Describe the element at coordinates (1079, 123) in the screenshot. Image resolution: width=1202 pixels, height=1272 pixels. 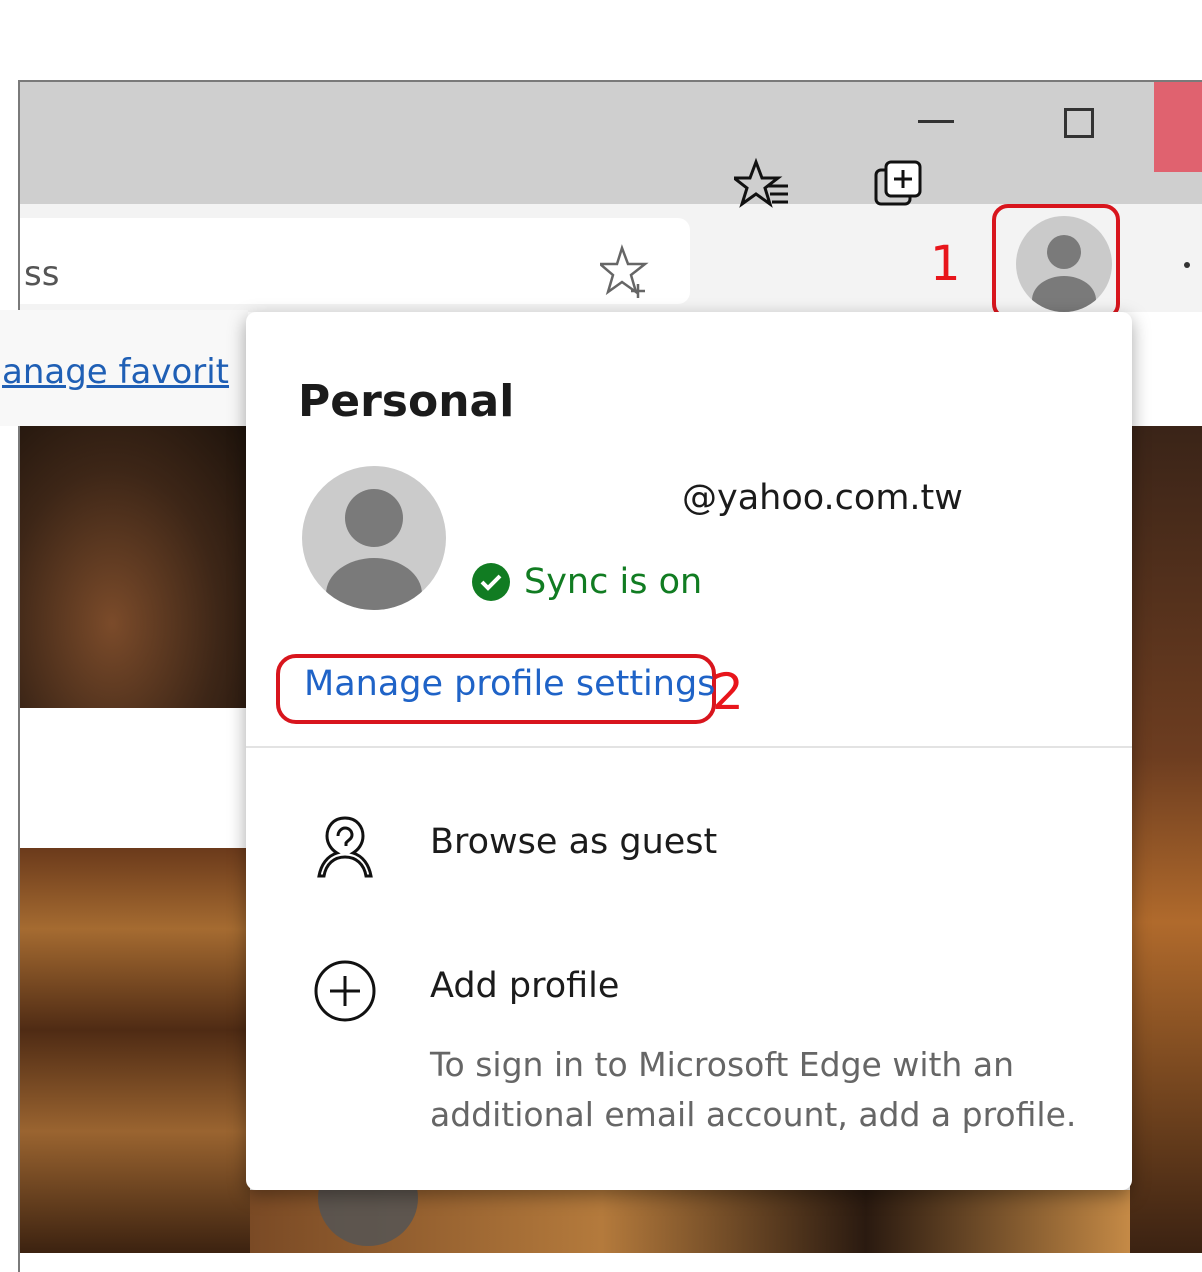
I see `maximize-button` at that location.